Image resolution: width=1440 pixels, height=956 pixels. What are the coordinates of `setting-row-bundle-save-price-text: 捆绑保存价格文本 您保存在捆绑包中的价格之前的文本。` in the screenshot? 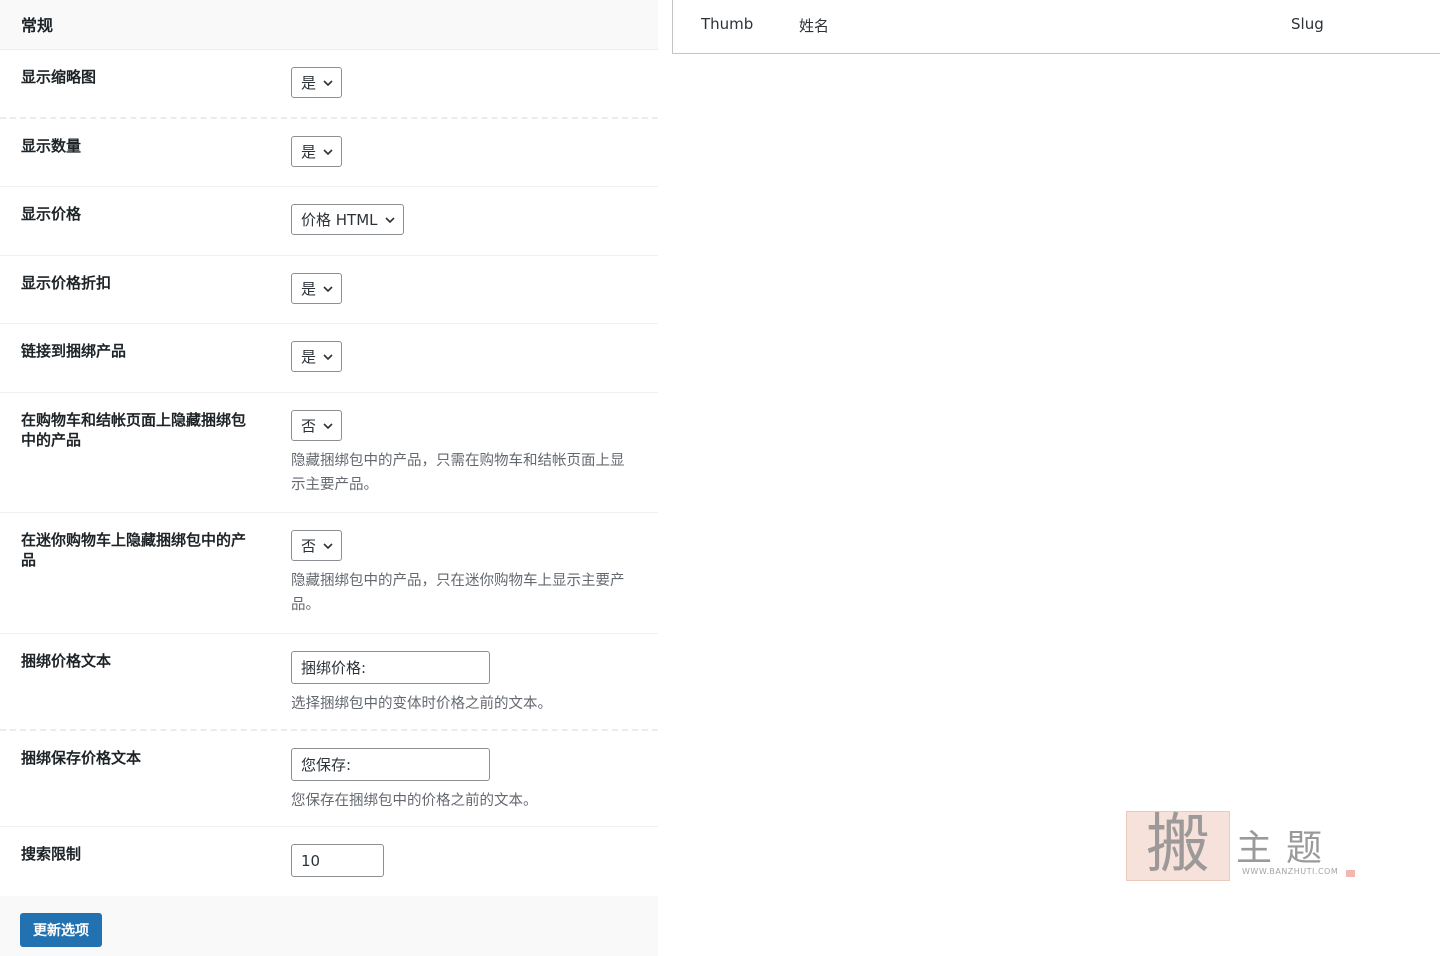 It's located at (329, 779).